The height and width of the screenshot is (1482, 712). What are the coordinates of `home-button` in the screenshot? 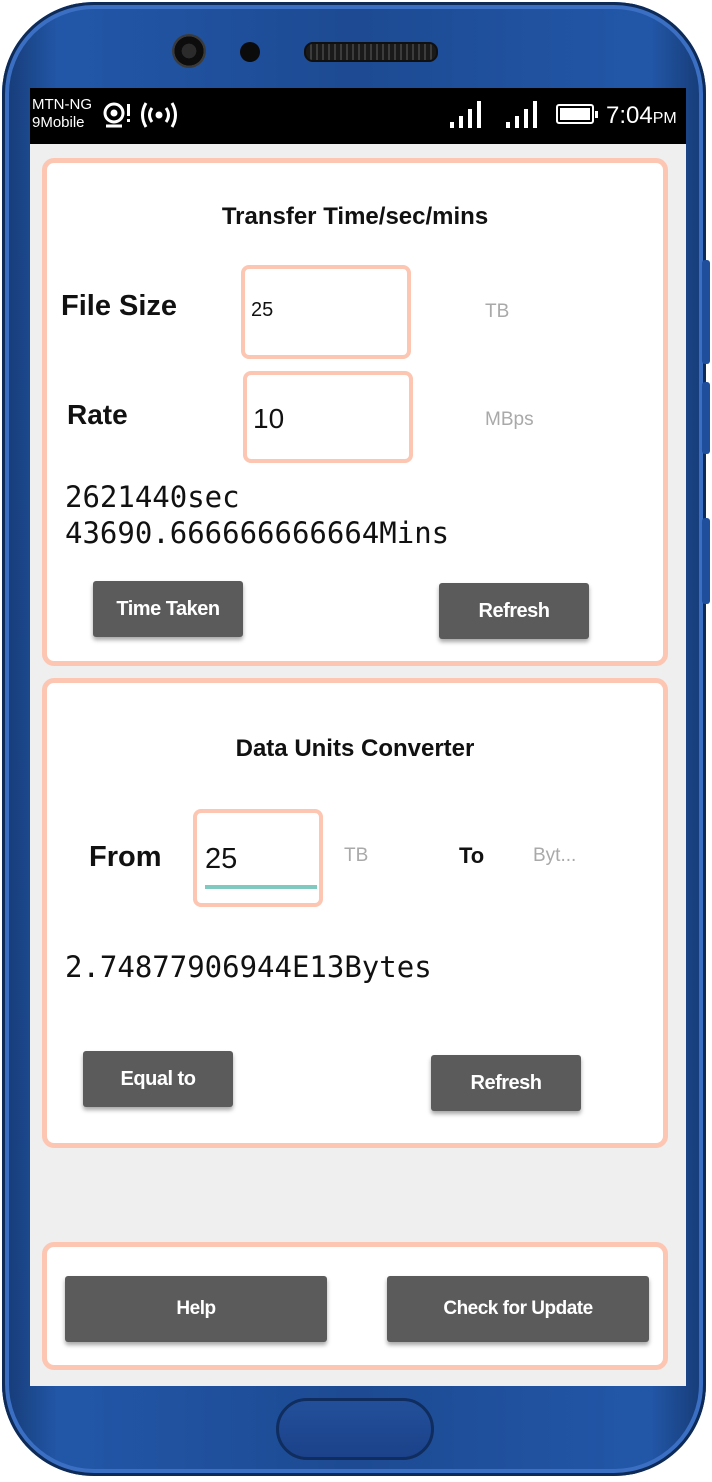 It's located at (355, 1429).